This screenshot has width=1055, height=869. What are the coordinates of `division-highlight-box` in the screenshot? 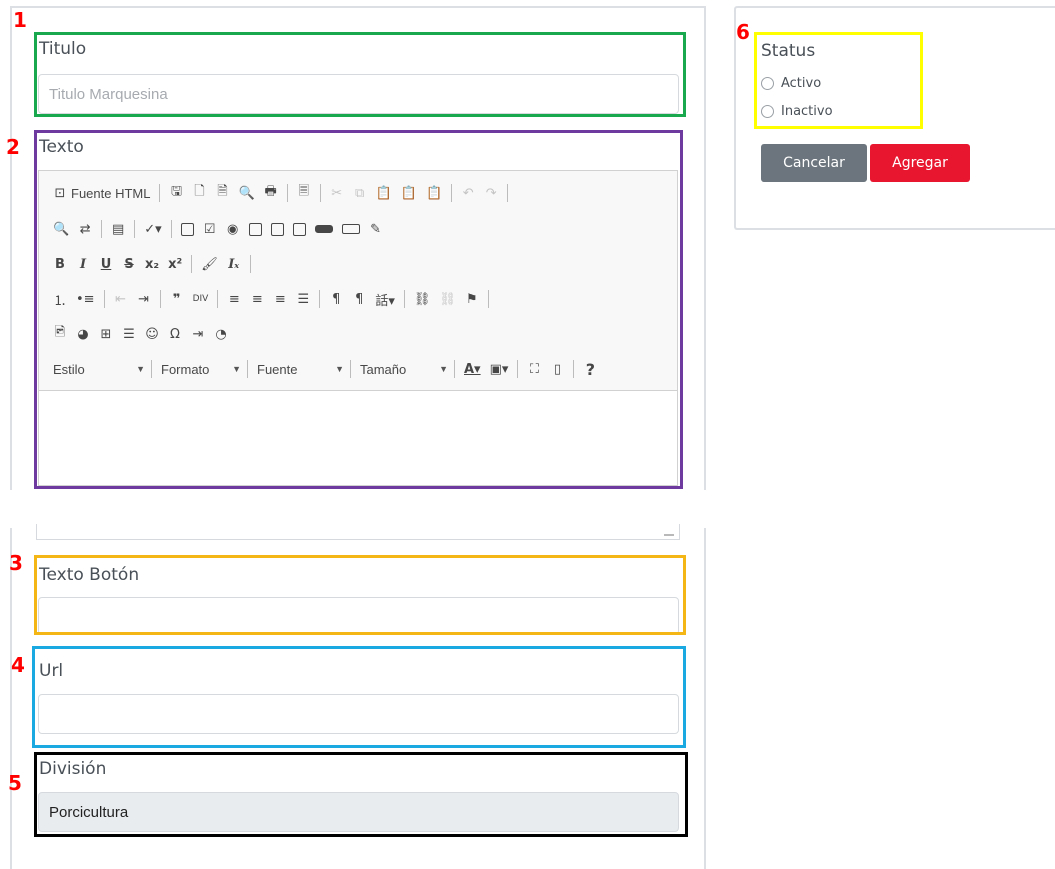 It's located at (361, 794).